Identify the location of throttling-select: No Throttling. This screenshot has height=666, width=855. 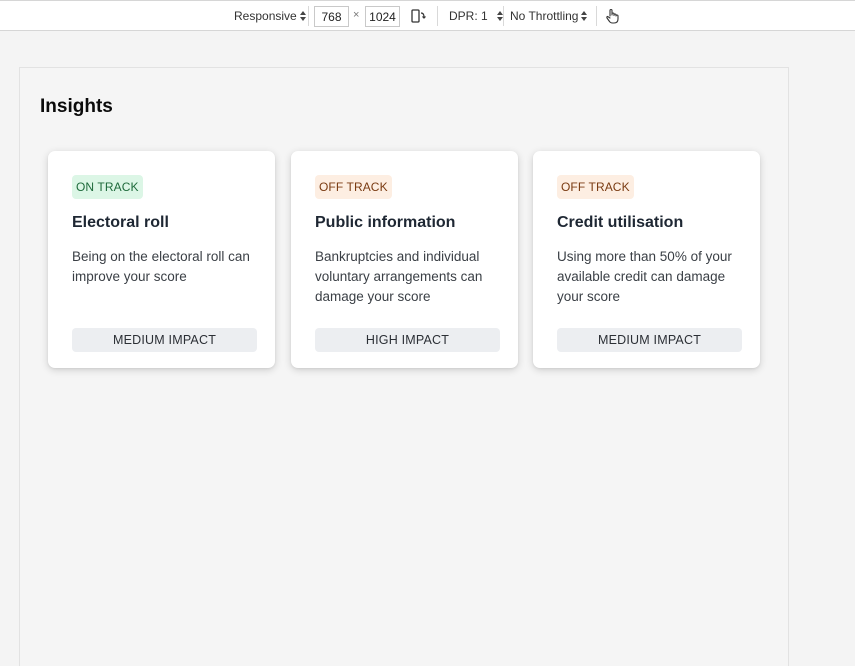
(549, 16).